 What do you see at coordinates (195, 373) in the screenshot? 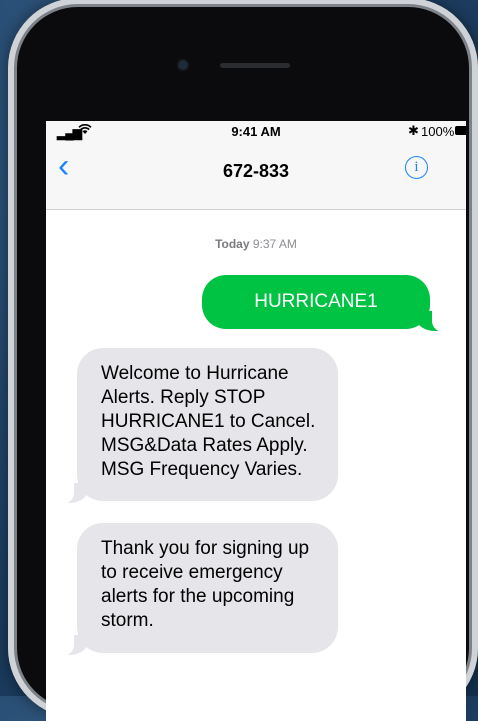
I see `message-line: Welcome to Hurricane` at bounding box center [195, 373].